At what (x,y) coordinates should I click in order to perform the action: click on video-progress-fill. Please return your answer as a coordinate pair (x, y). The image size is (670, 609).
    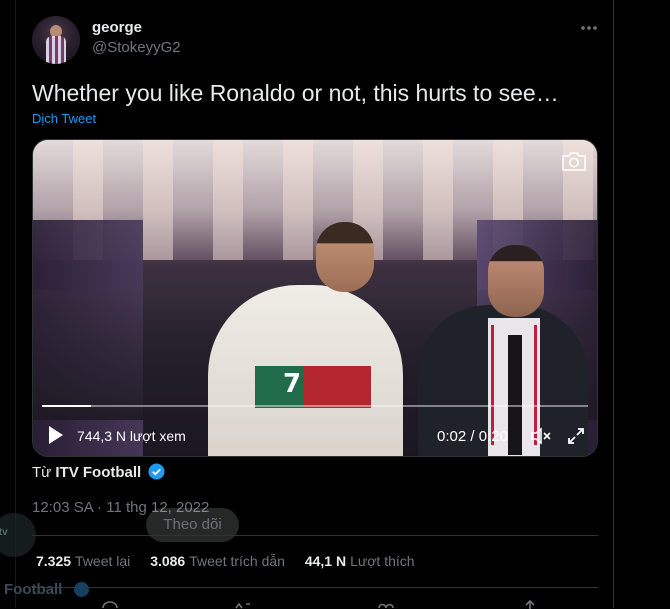
    Looking at the image, I should click on (67, 406).